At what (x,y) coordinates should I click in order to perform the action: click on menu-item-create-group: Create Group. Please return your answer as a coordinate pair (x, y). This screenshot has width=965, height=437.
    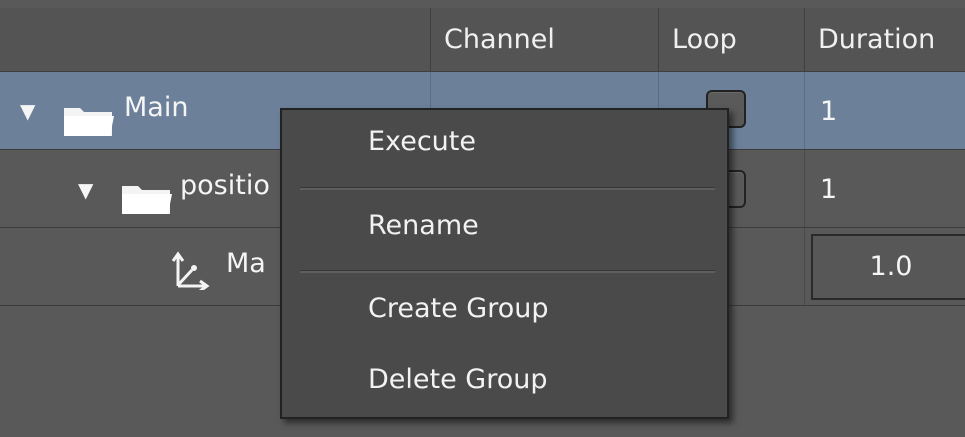
    Looking at the image, I should click on (458, 308).